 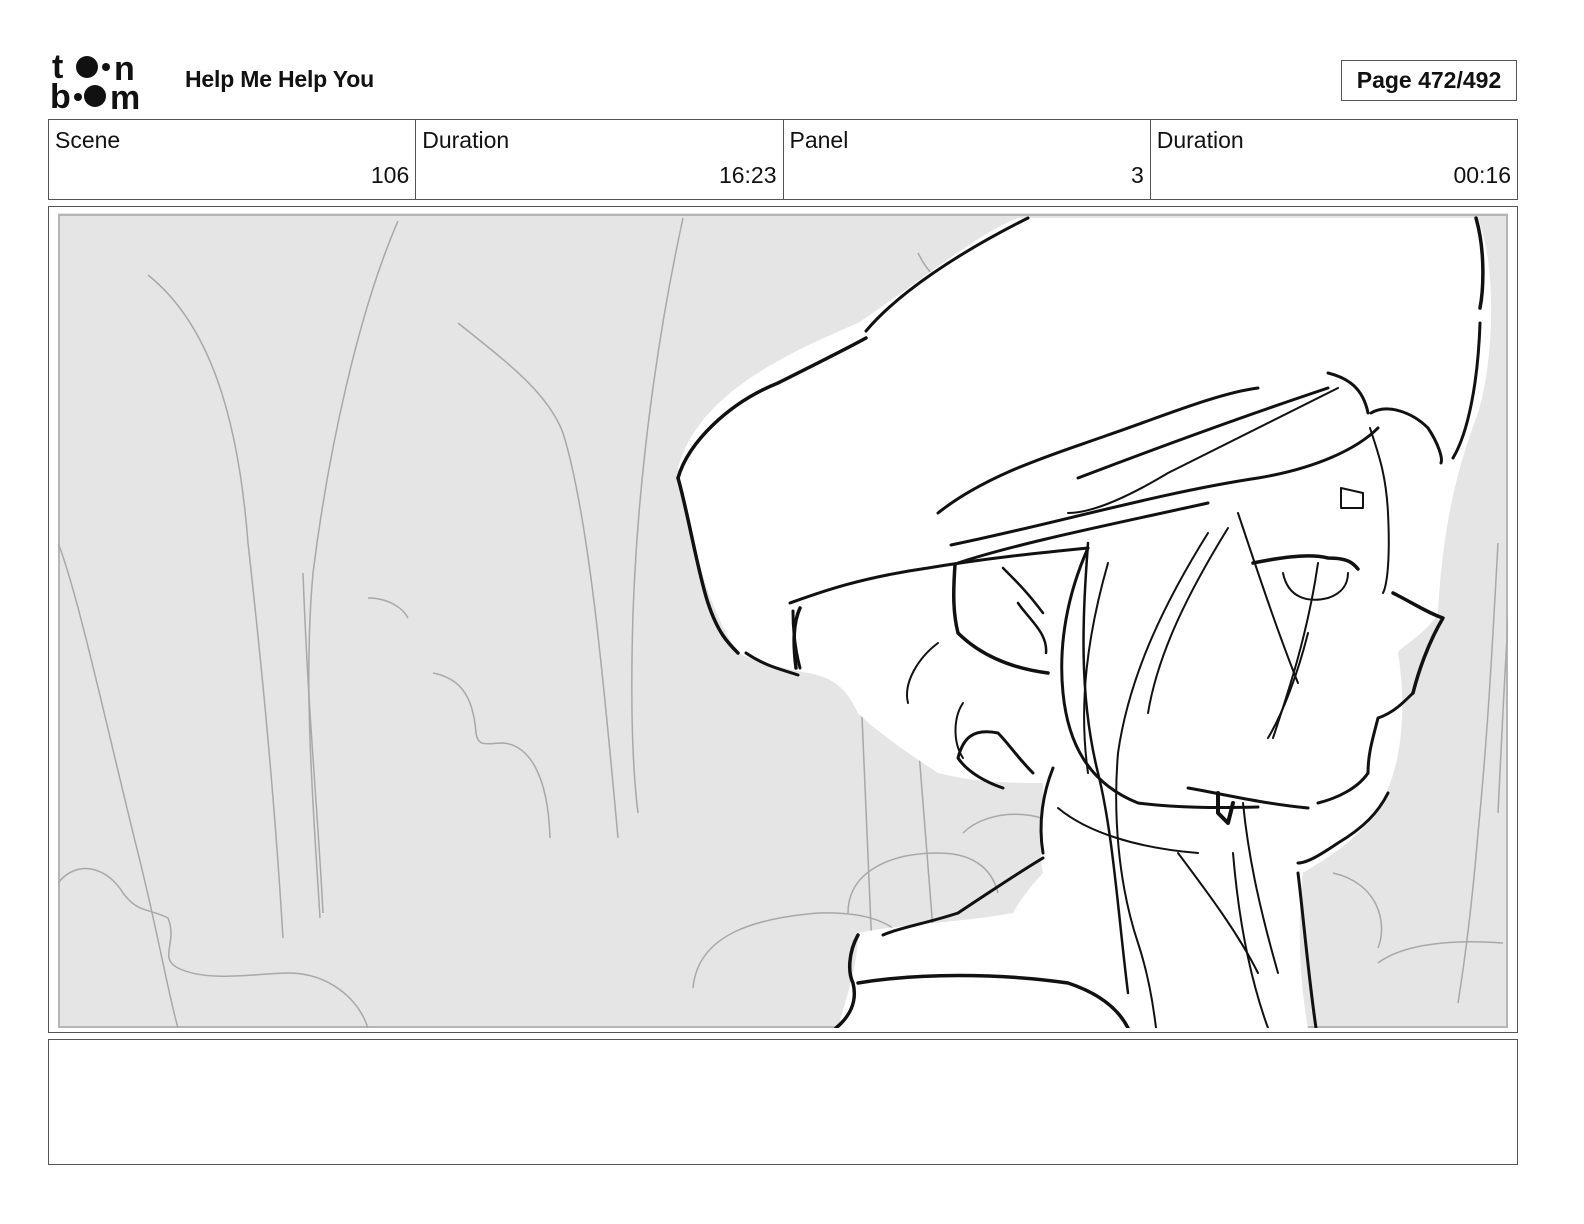 I want to click on scene-label: Scene, so click(x=88, y=140).